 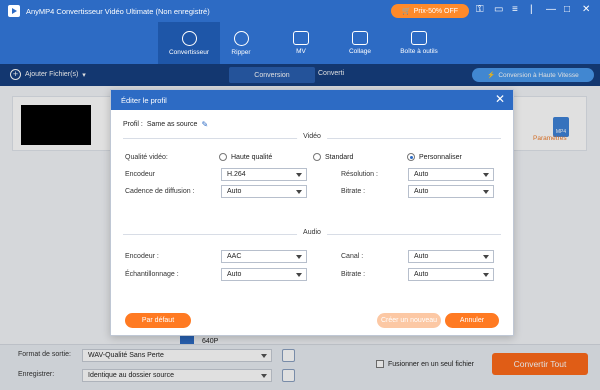 I want to click on video-encoder-label: Encodeur, so click(x=140, y=174).